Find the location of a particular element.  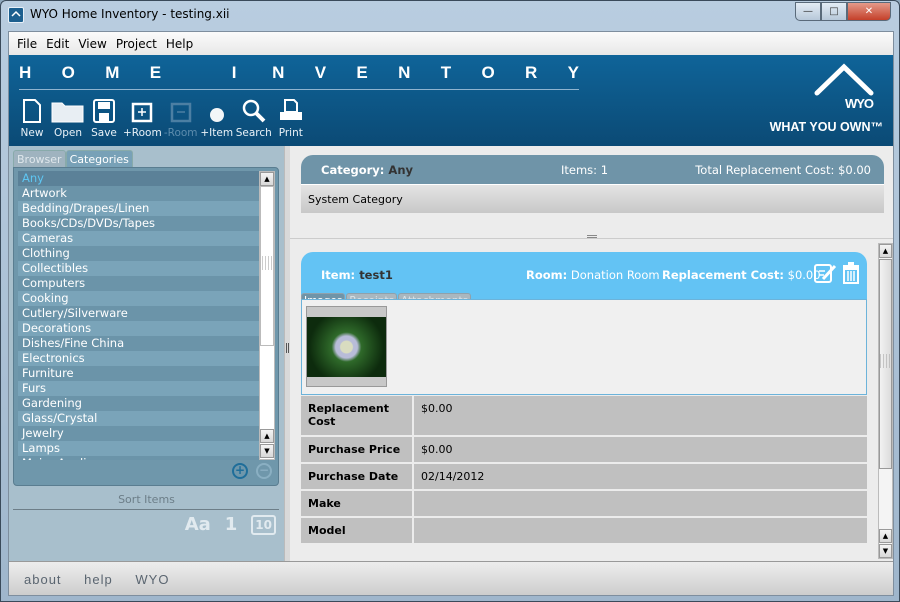

scroll-down-button: ▼ is located at coordinates (267, 451).